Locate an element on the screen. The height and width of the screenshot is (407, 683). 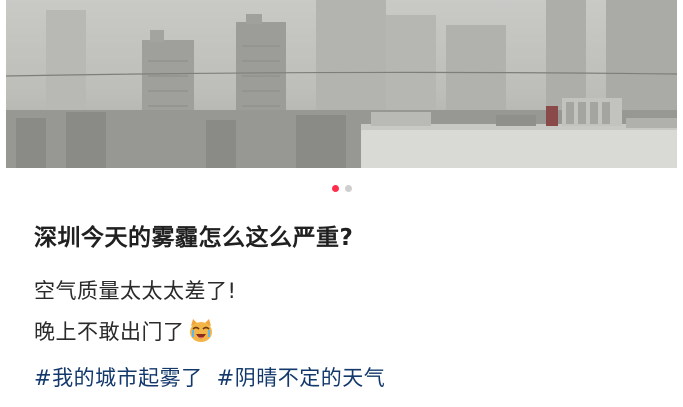
crying-cat-emoji-icon is located at coordinates (201, 331).